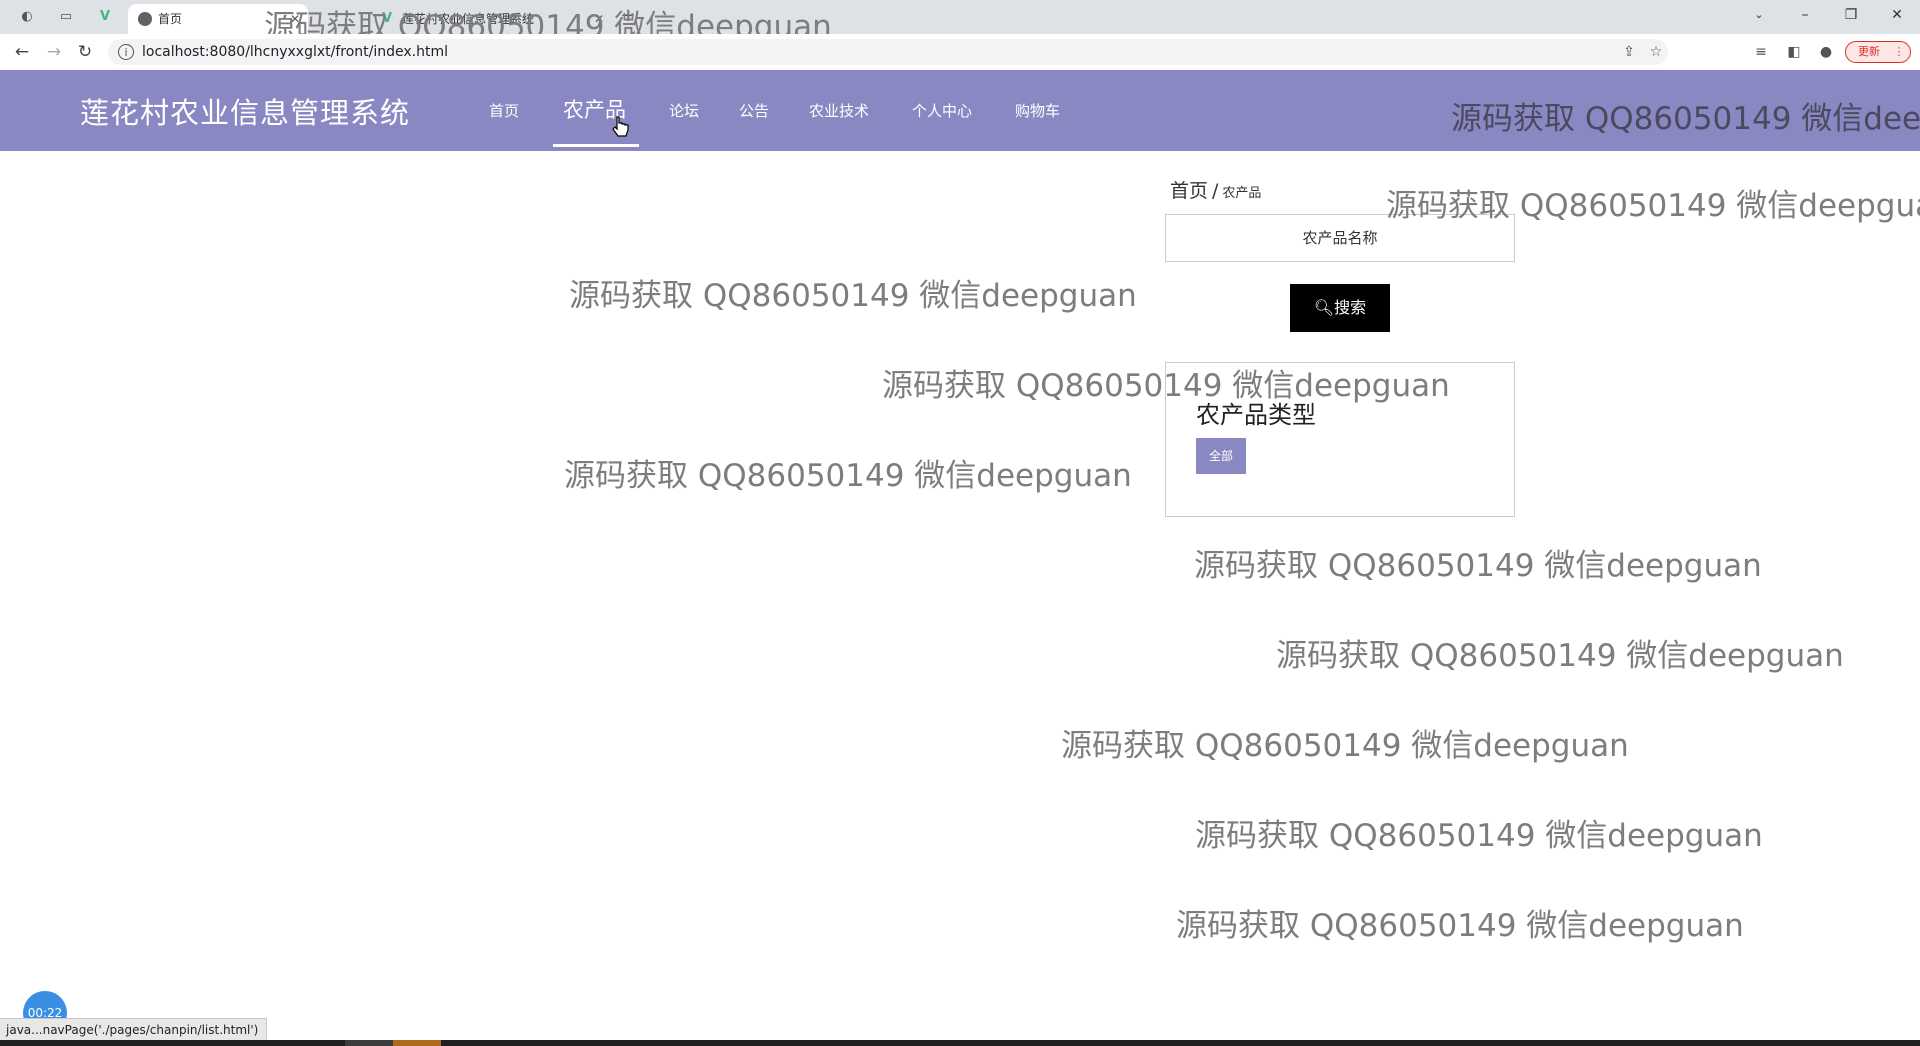 Image resolution: width=1920 pixels, height=1046 pixels. What do you see at coordinates (504, 110) in the screenshot?
I see `nav-item-home: 首页` at bounding box center [504, 110].